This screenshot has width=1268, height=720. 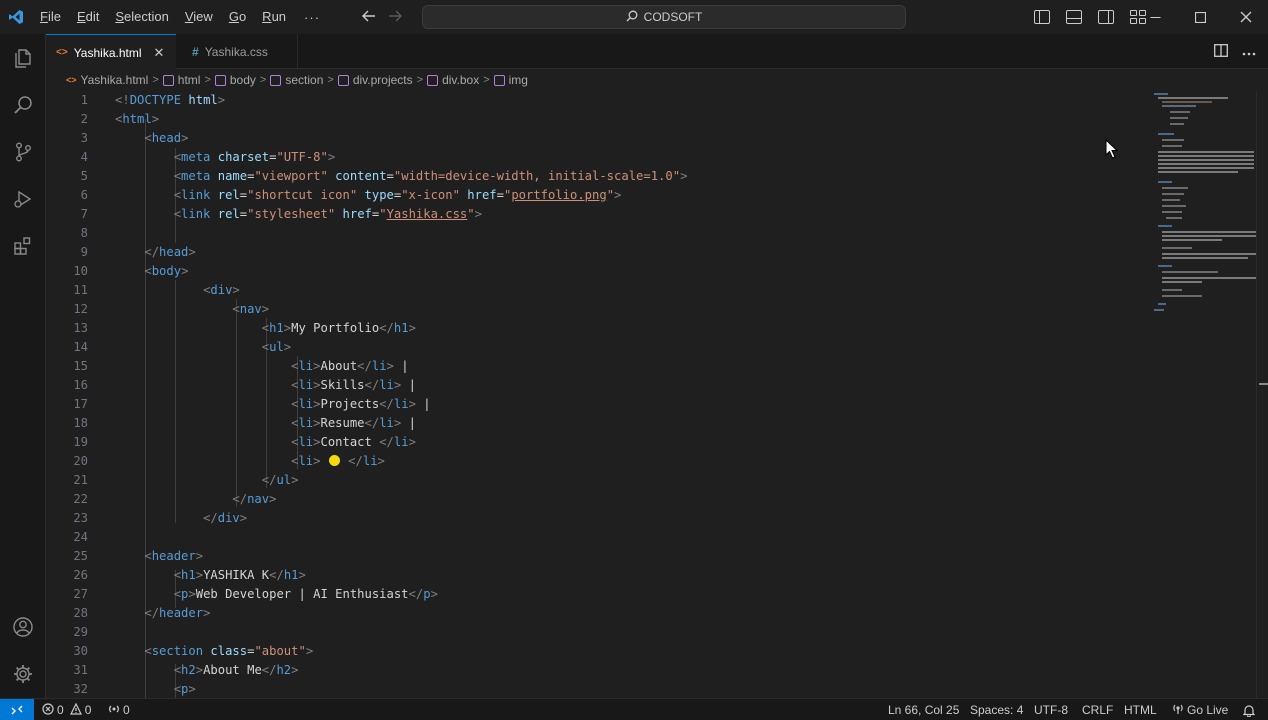 What do you see at coordinates (1042, 17) in the screenshot?
I see `toggle-primary-sidebar-icon` at bounding box center [1042, 17].